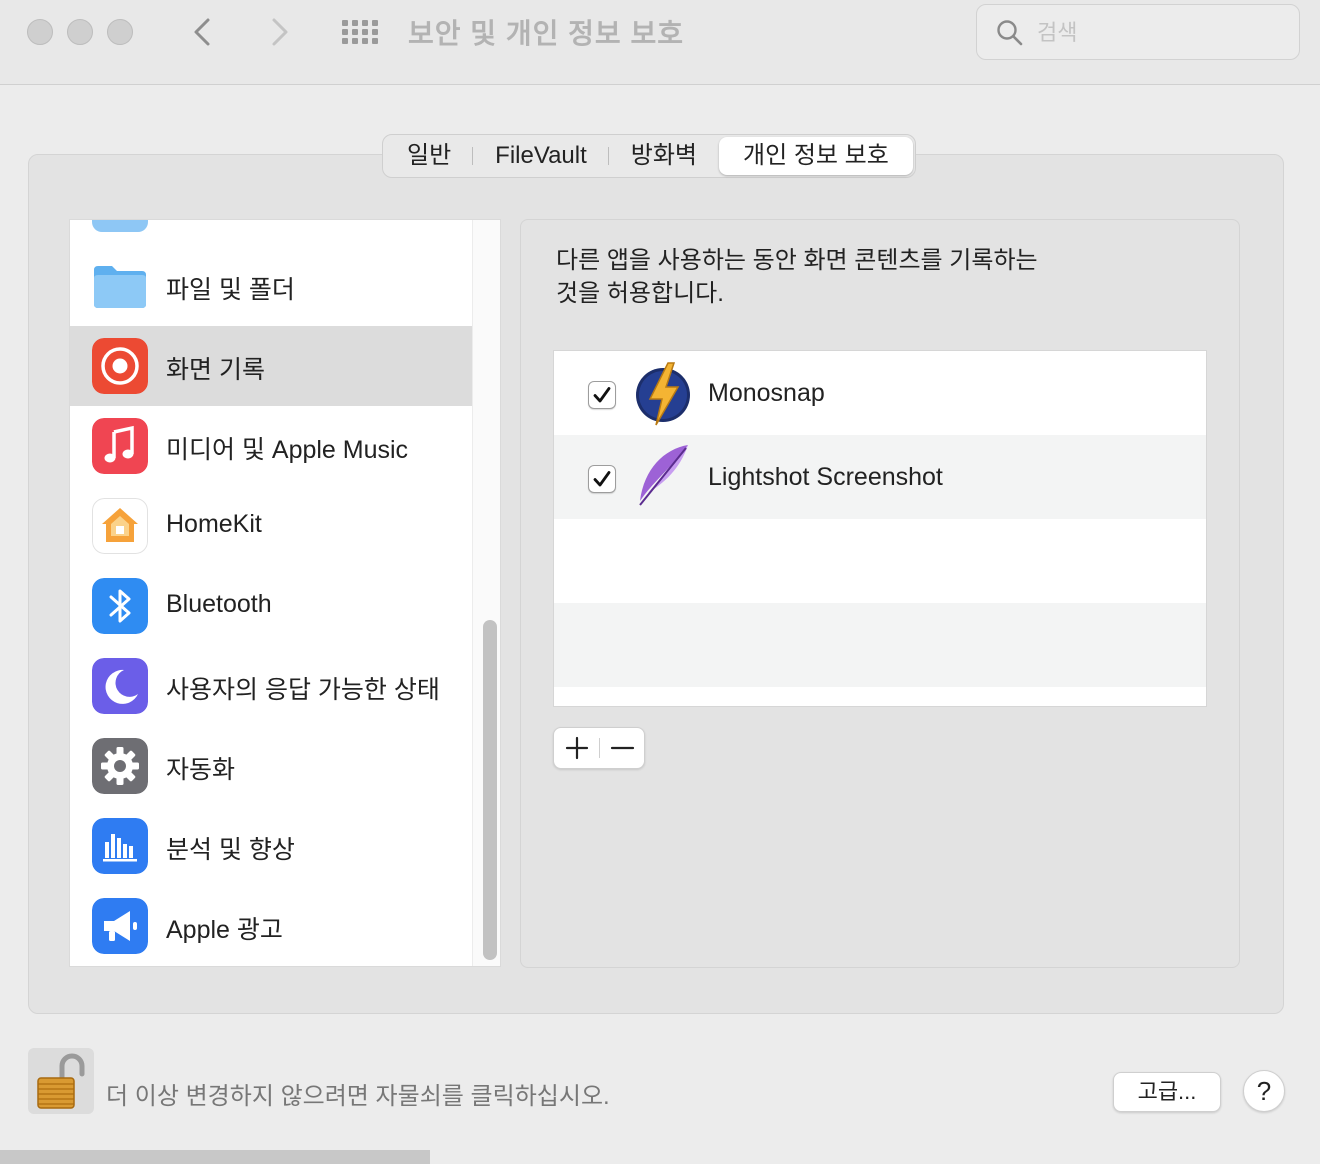 The image size is (1320, 1164). I want to click on show-all-grid-icon, so click(360, 32).